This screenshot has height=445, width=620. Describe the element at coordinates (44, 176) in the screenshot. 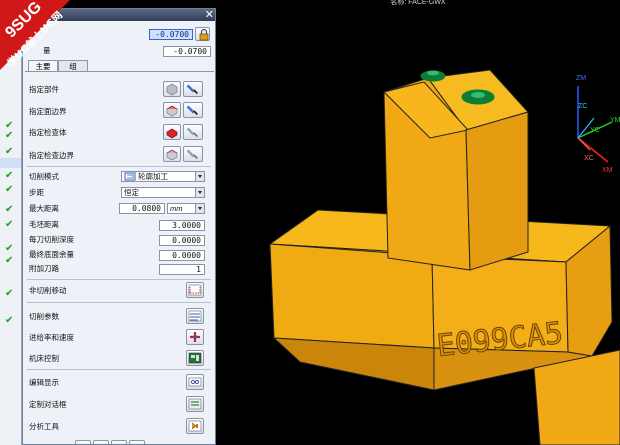

I see `cut-mode-label: 切削模式` at that location.